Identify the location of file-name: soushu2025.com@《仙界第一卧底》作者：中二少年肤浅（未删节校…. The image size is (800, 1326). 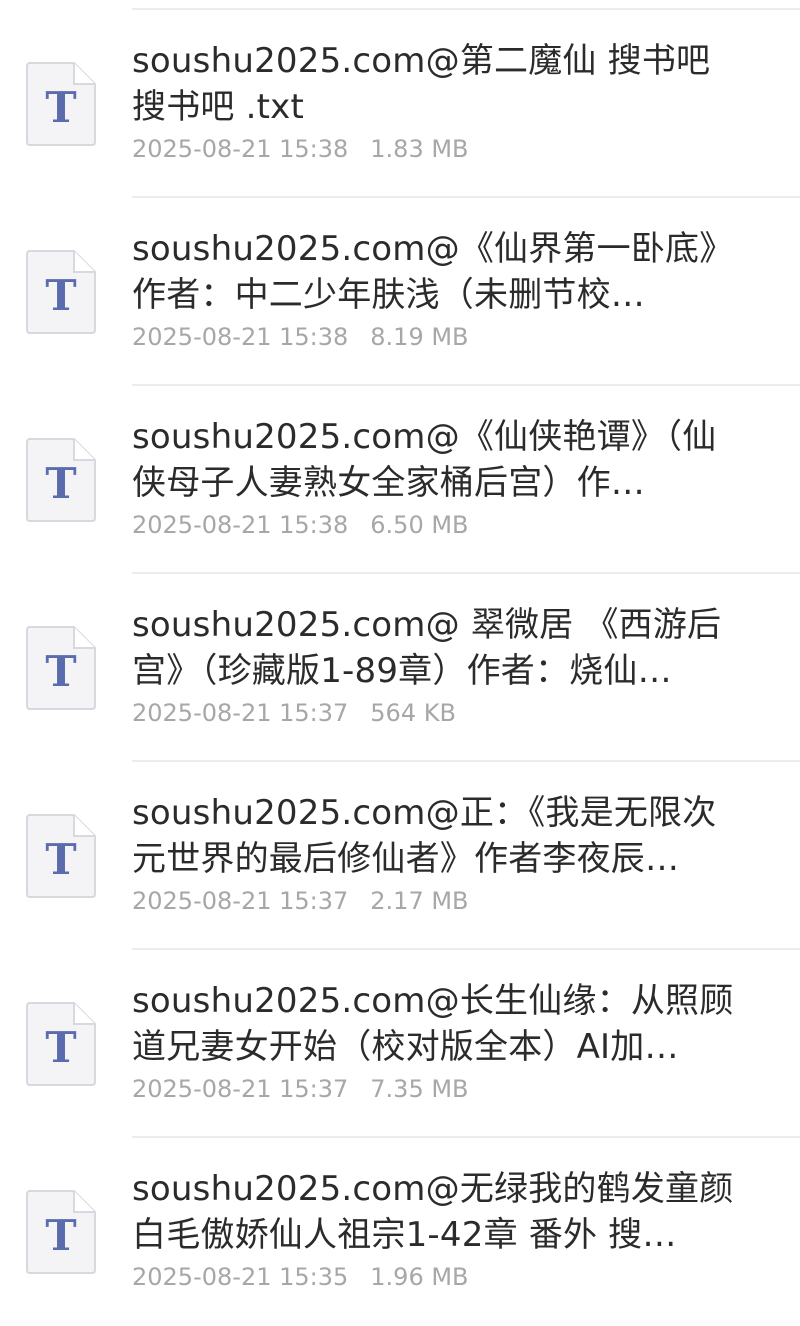
(433, 272).